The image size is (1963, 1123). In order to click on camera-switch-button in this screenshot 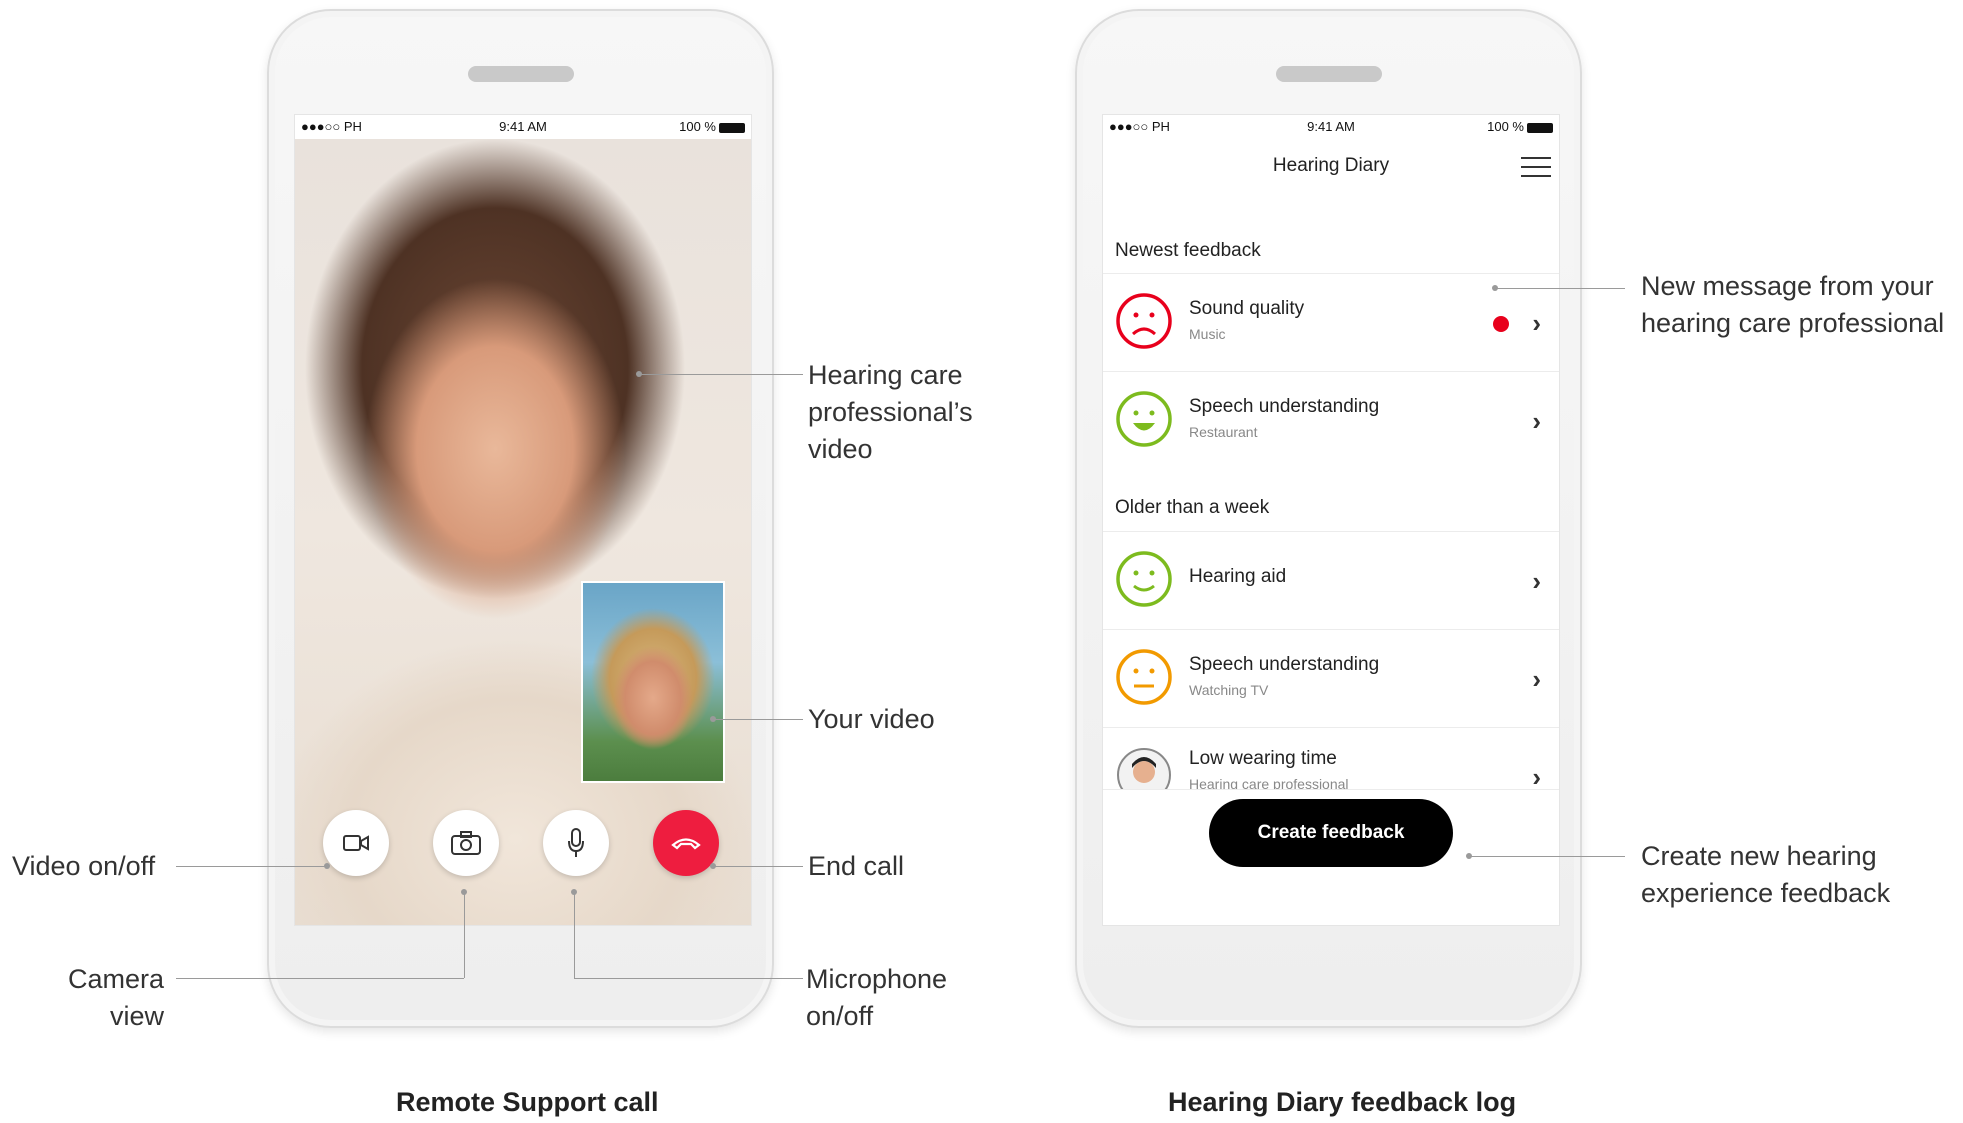, I will do `click(466, 843)`.